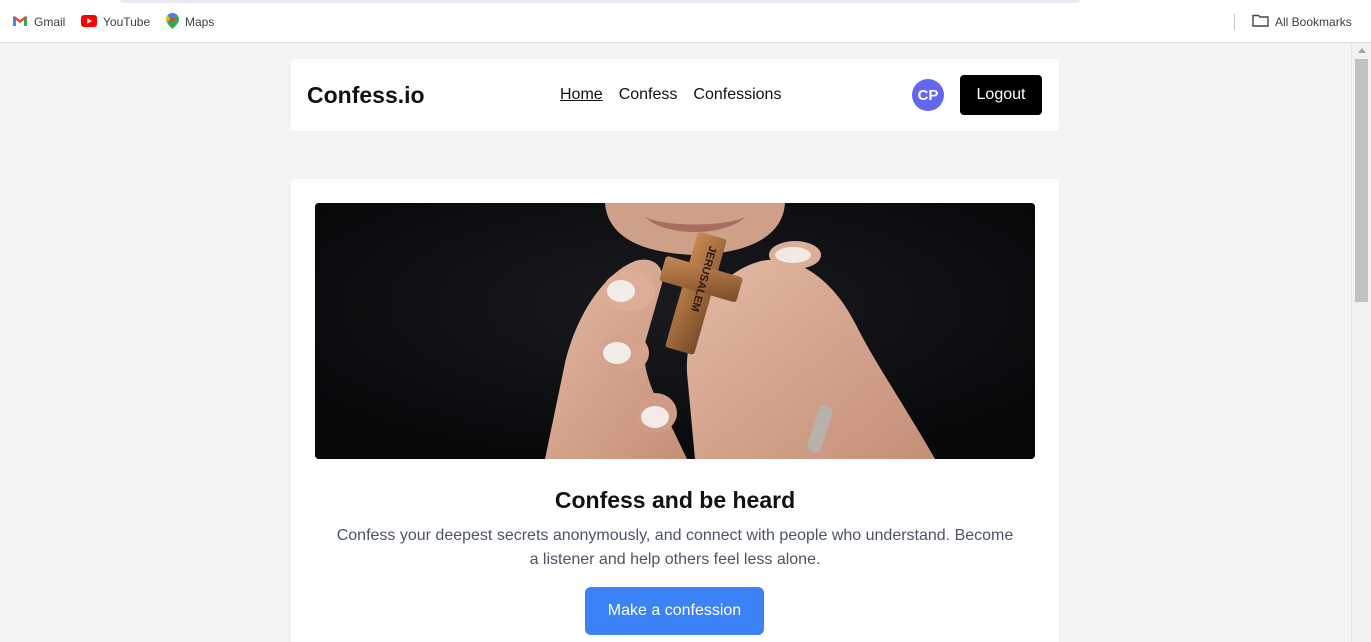 This screenshot has height=642, width=1371. What do you see at coordinates (1001, 95) in the screenshot?
I see `logout-button: Logout` at bounding box center [1001, 95].